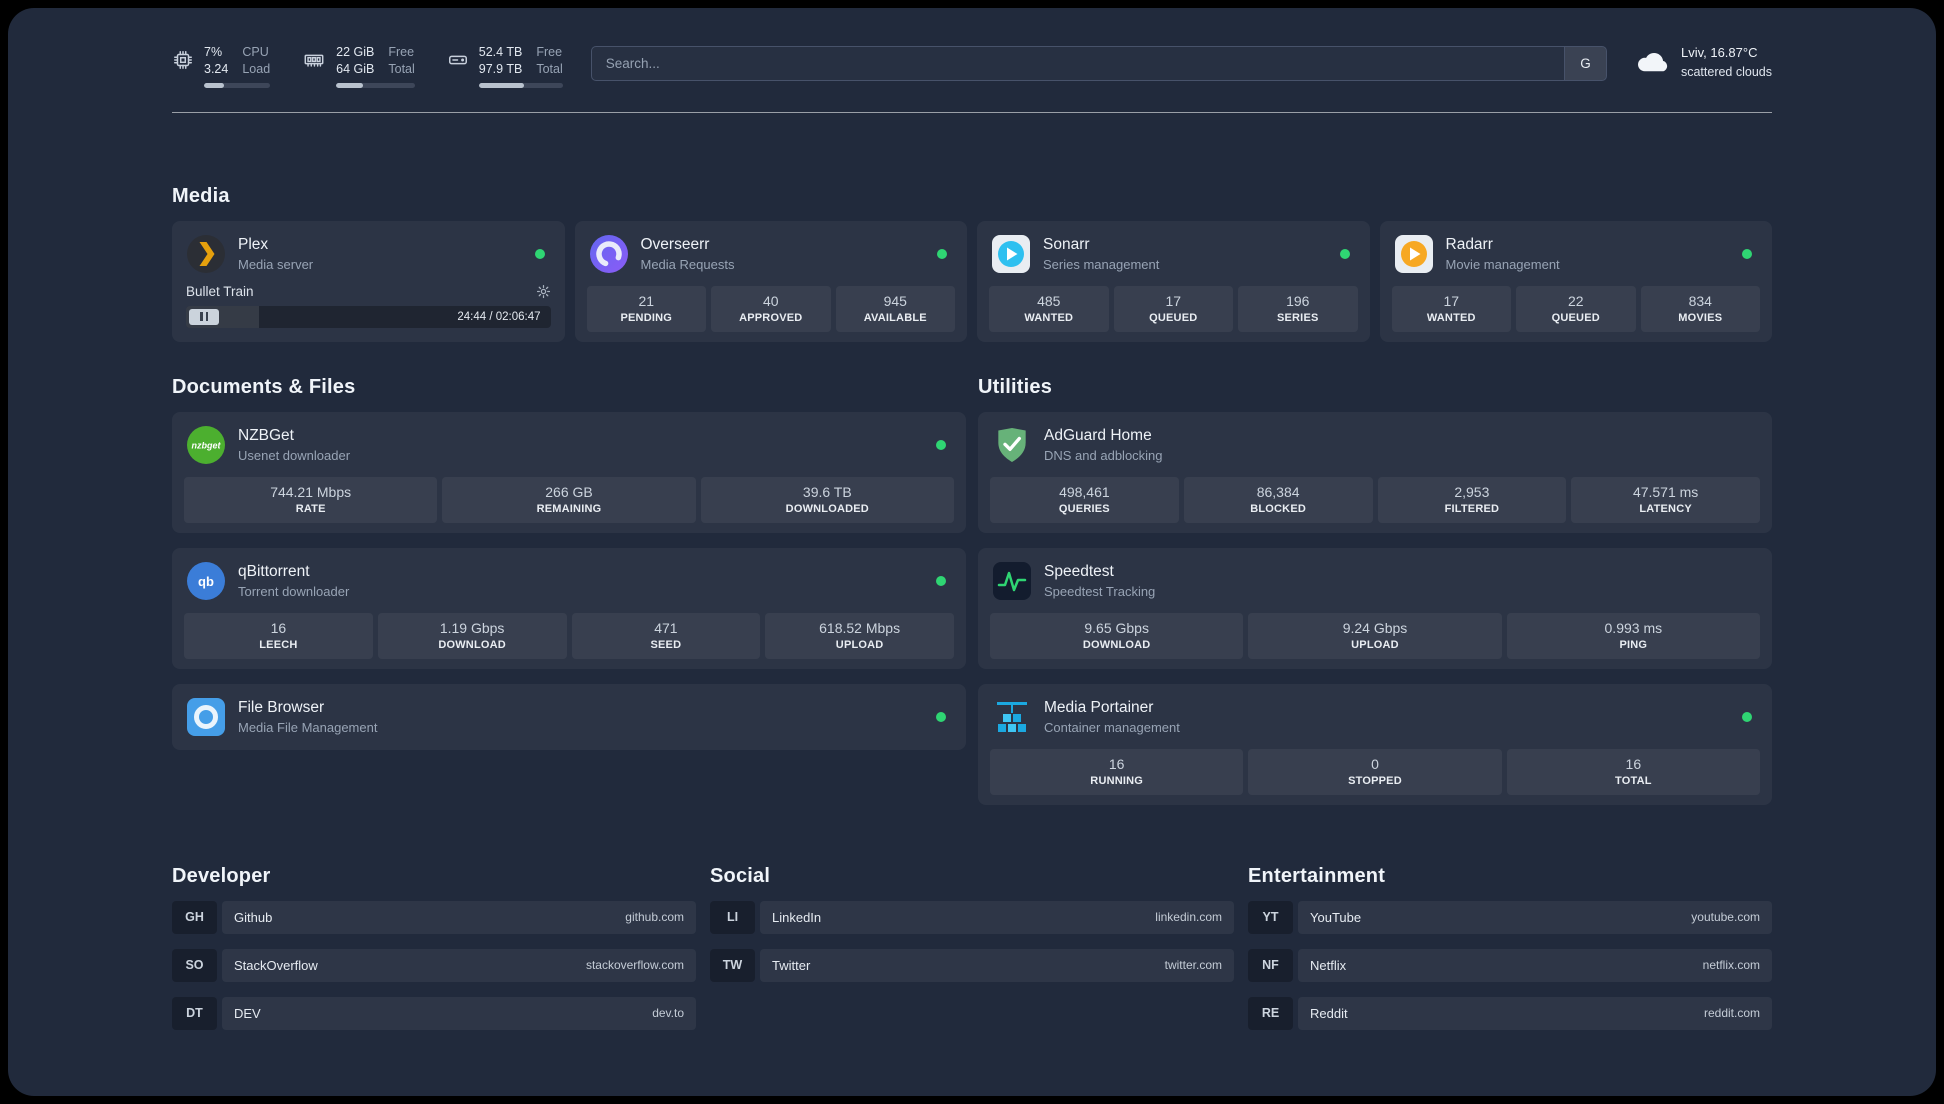  Describe the element at coordinates (204, 316) in the screenshot. I see `pause-button` at that location.